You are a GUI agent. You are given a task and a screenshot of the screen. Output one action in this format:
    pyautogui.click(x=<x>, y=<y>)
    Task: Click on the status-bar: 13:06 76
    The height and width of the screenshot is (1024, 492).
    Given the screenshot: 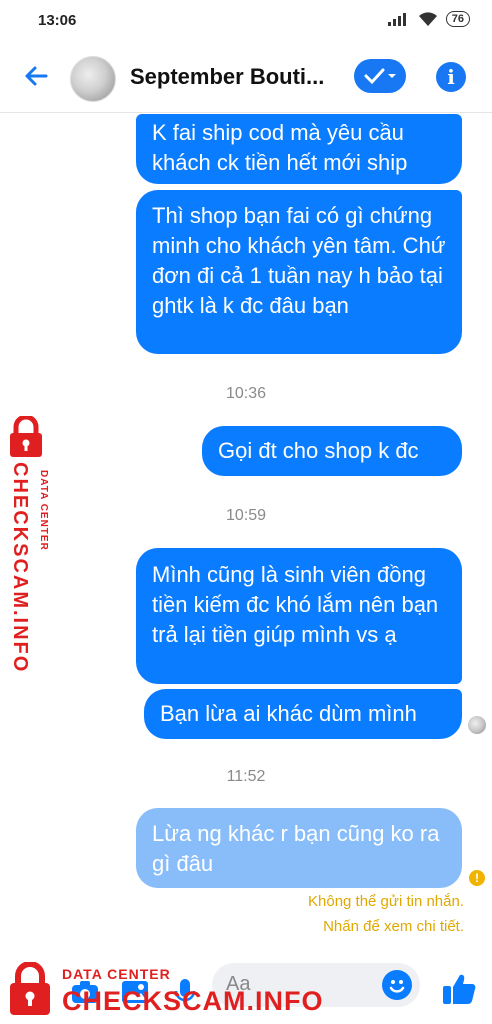 What is the action you would take?
    pyautogui.click(x=246, y=21)
    